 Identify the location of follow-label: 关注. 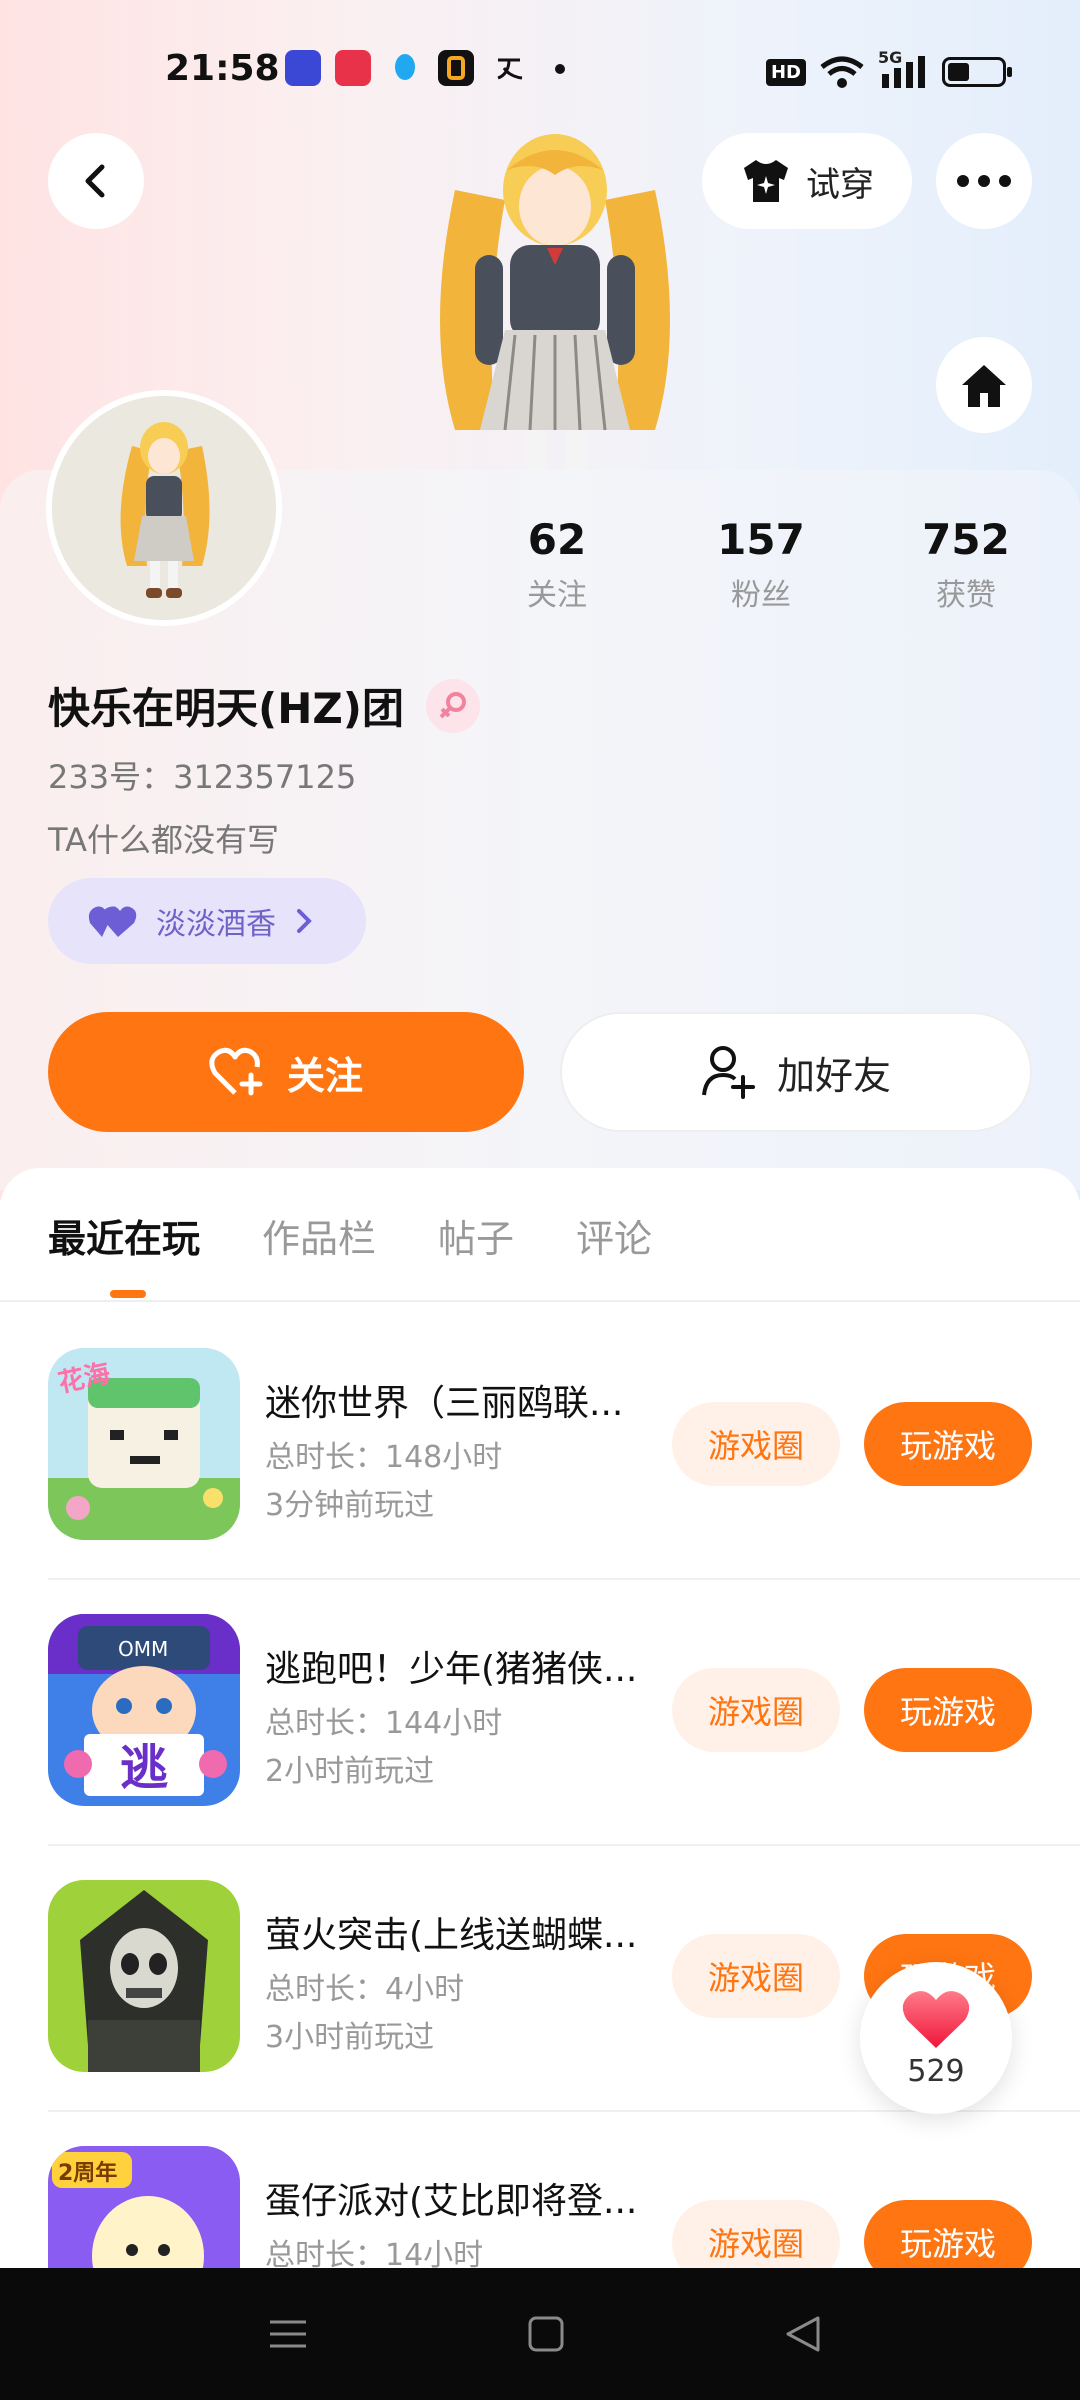
(324, 1075).